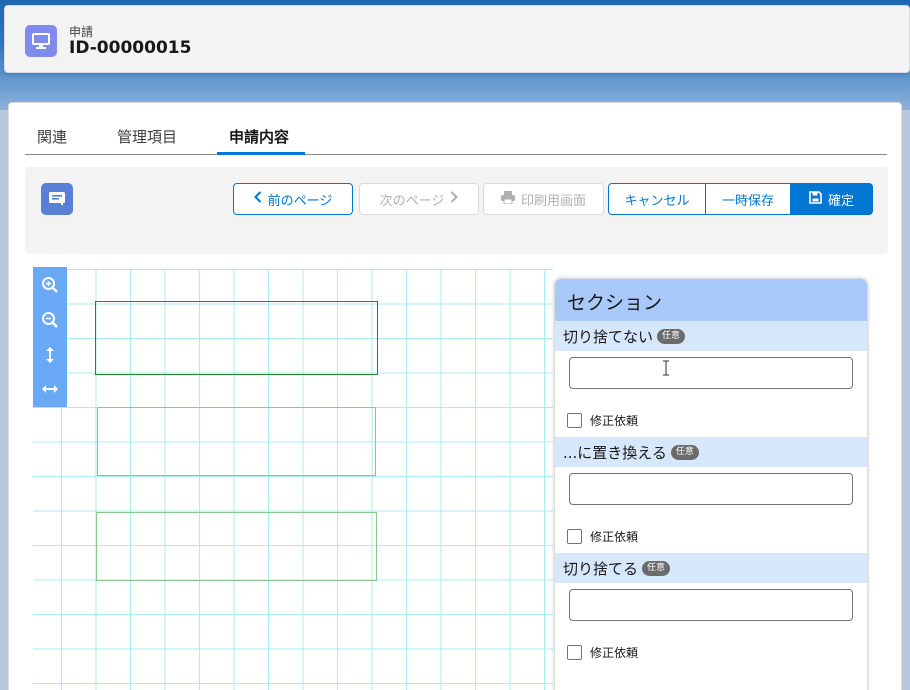  Describe the element at coordinates (711, 336) in the screenshot. I see `field-label-no-truncate: 切り捨てない 任意` at that location.